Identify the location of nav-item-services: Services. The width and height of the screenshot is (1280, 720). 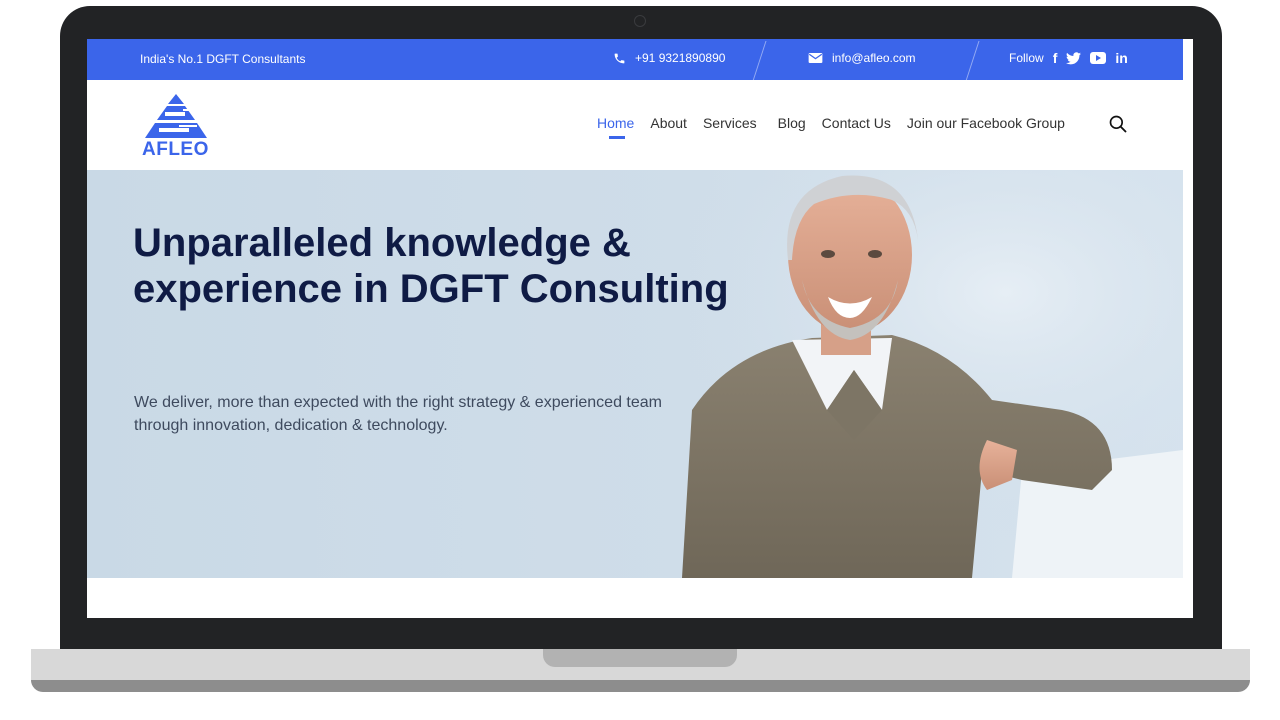
(730, 123).